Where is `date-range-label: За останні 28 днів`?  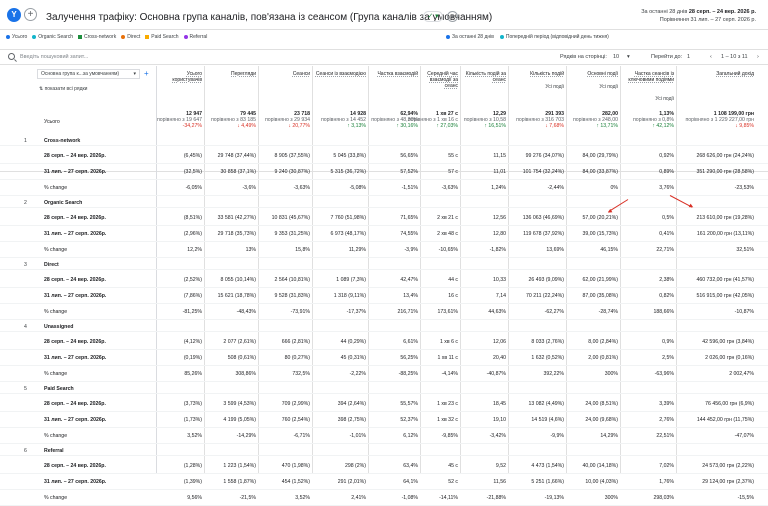 date-range-label: За останні 28 днів is located at coordinates (664, 12).